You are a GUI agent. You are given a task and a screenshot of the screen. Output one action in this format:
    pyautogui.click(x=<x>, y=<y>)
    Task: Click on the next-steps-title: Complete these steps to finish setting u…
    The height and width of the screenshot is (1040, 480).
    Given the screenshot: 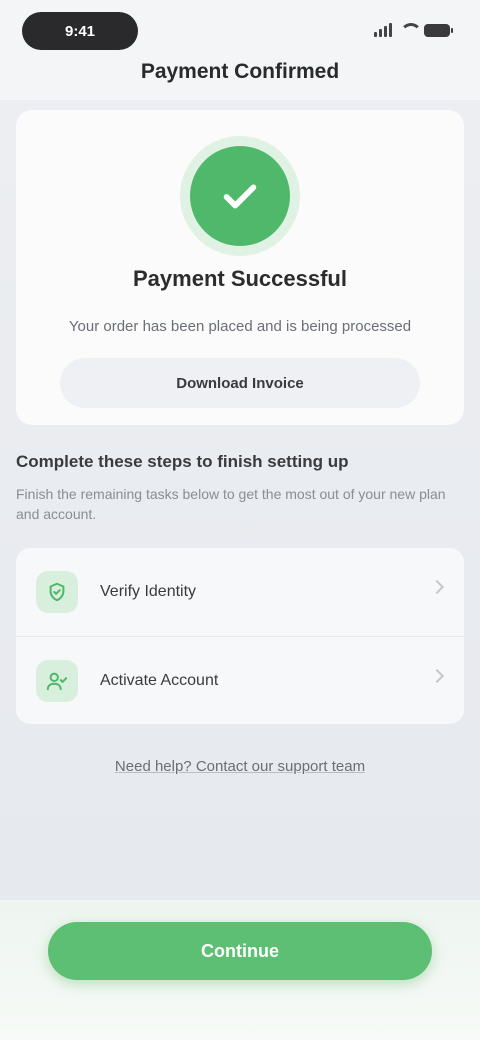 What is the action you would take?
    pyautogui.click(x=182, y=461)
    